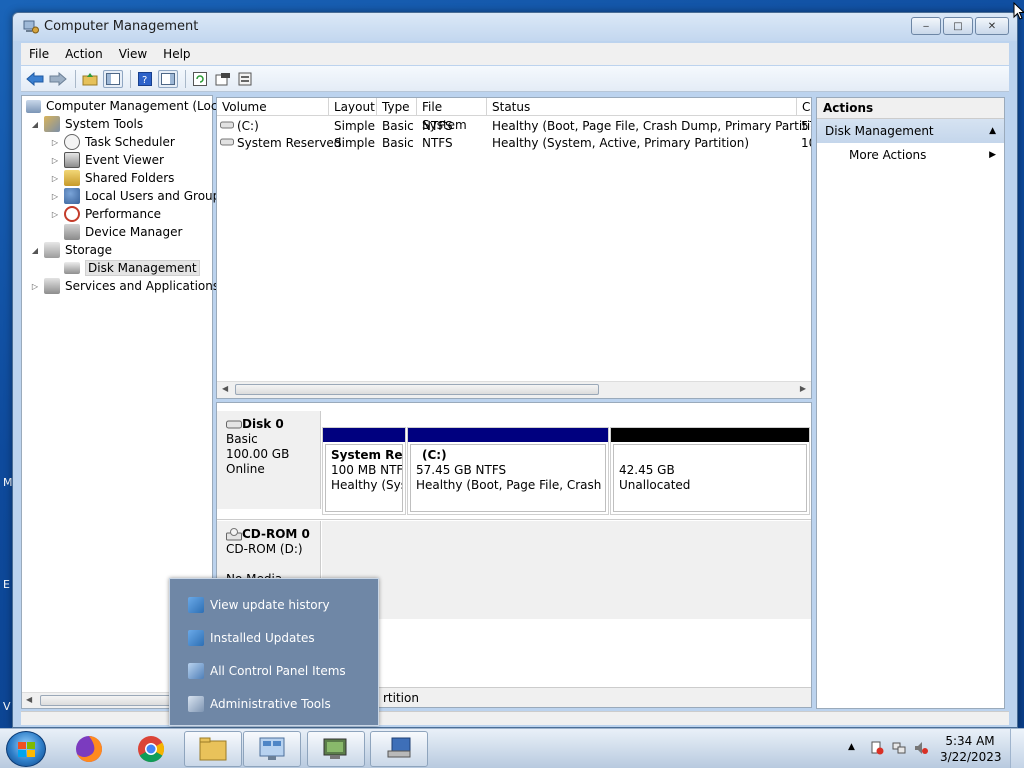 The image size is (1024, 768). Describe the element at coordinates (176, 54) in the screenshot. I see `menu-help: Help` at that location.